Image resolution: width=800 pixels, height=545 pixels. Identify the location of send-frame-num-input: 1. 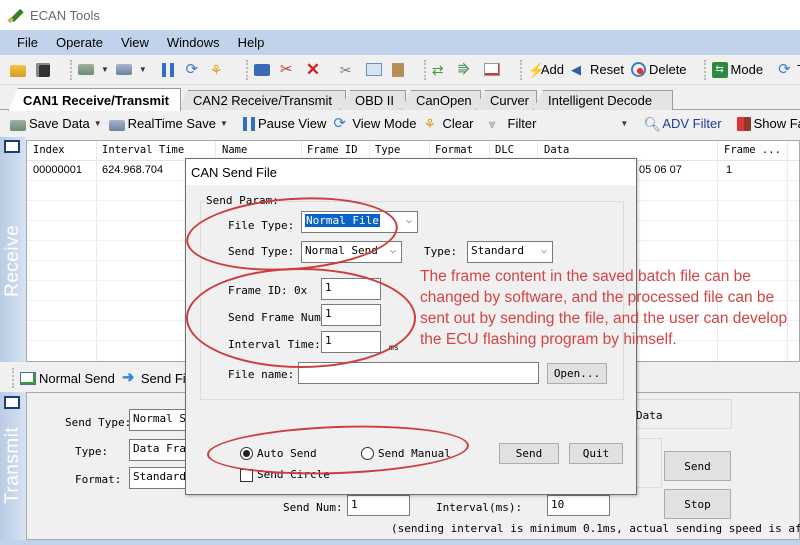
(351, 315).